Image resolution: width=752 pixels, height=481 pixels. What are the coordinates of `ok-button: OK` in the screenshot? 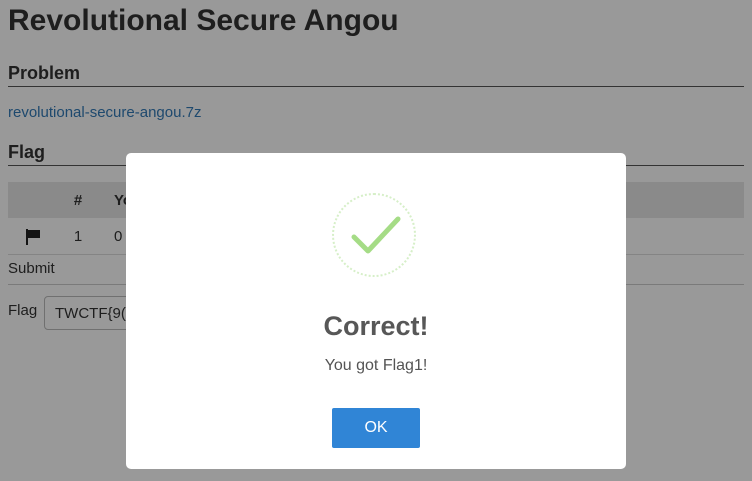 It's located at (376, 428).